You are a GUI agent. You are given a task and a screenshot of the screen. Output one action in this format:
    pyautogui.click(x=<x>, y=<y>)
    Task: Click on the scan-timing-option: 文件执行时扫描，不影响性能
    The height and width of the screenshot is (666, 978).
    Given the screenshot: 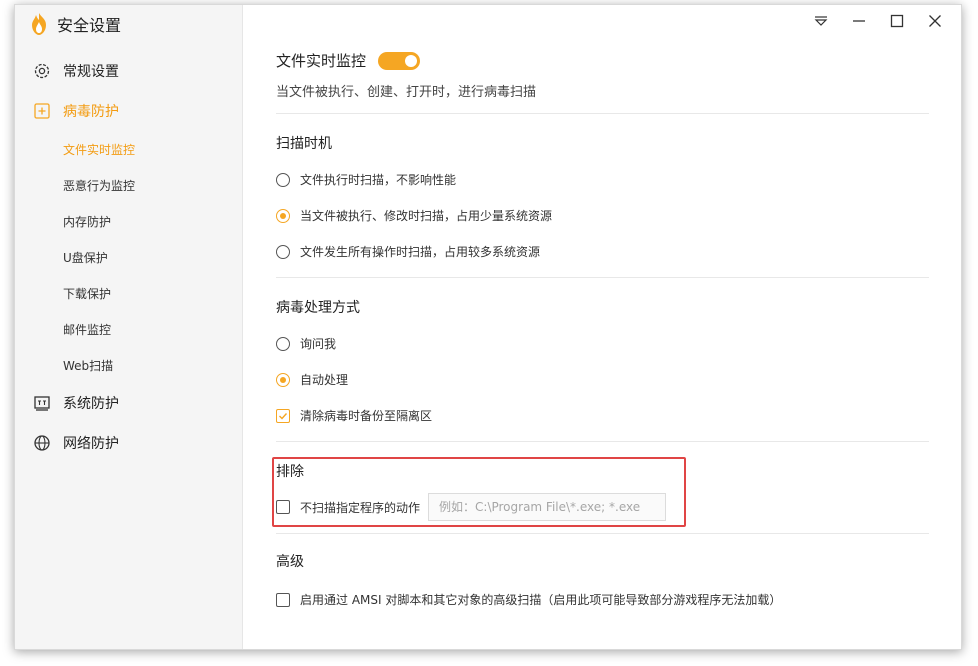 What is the action you would take?
    pyautogui.click(x=366, y=179)
    